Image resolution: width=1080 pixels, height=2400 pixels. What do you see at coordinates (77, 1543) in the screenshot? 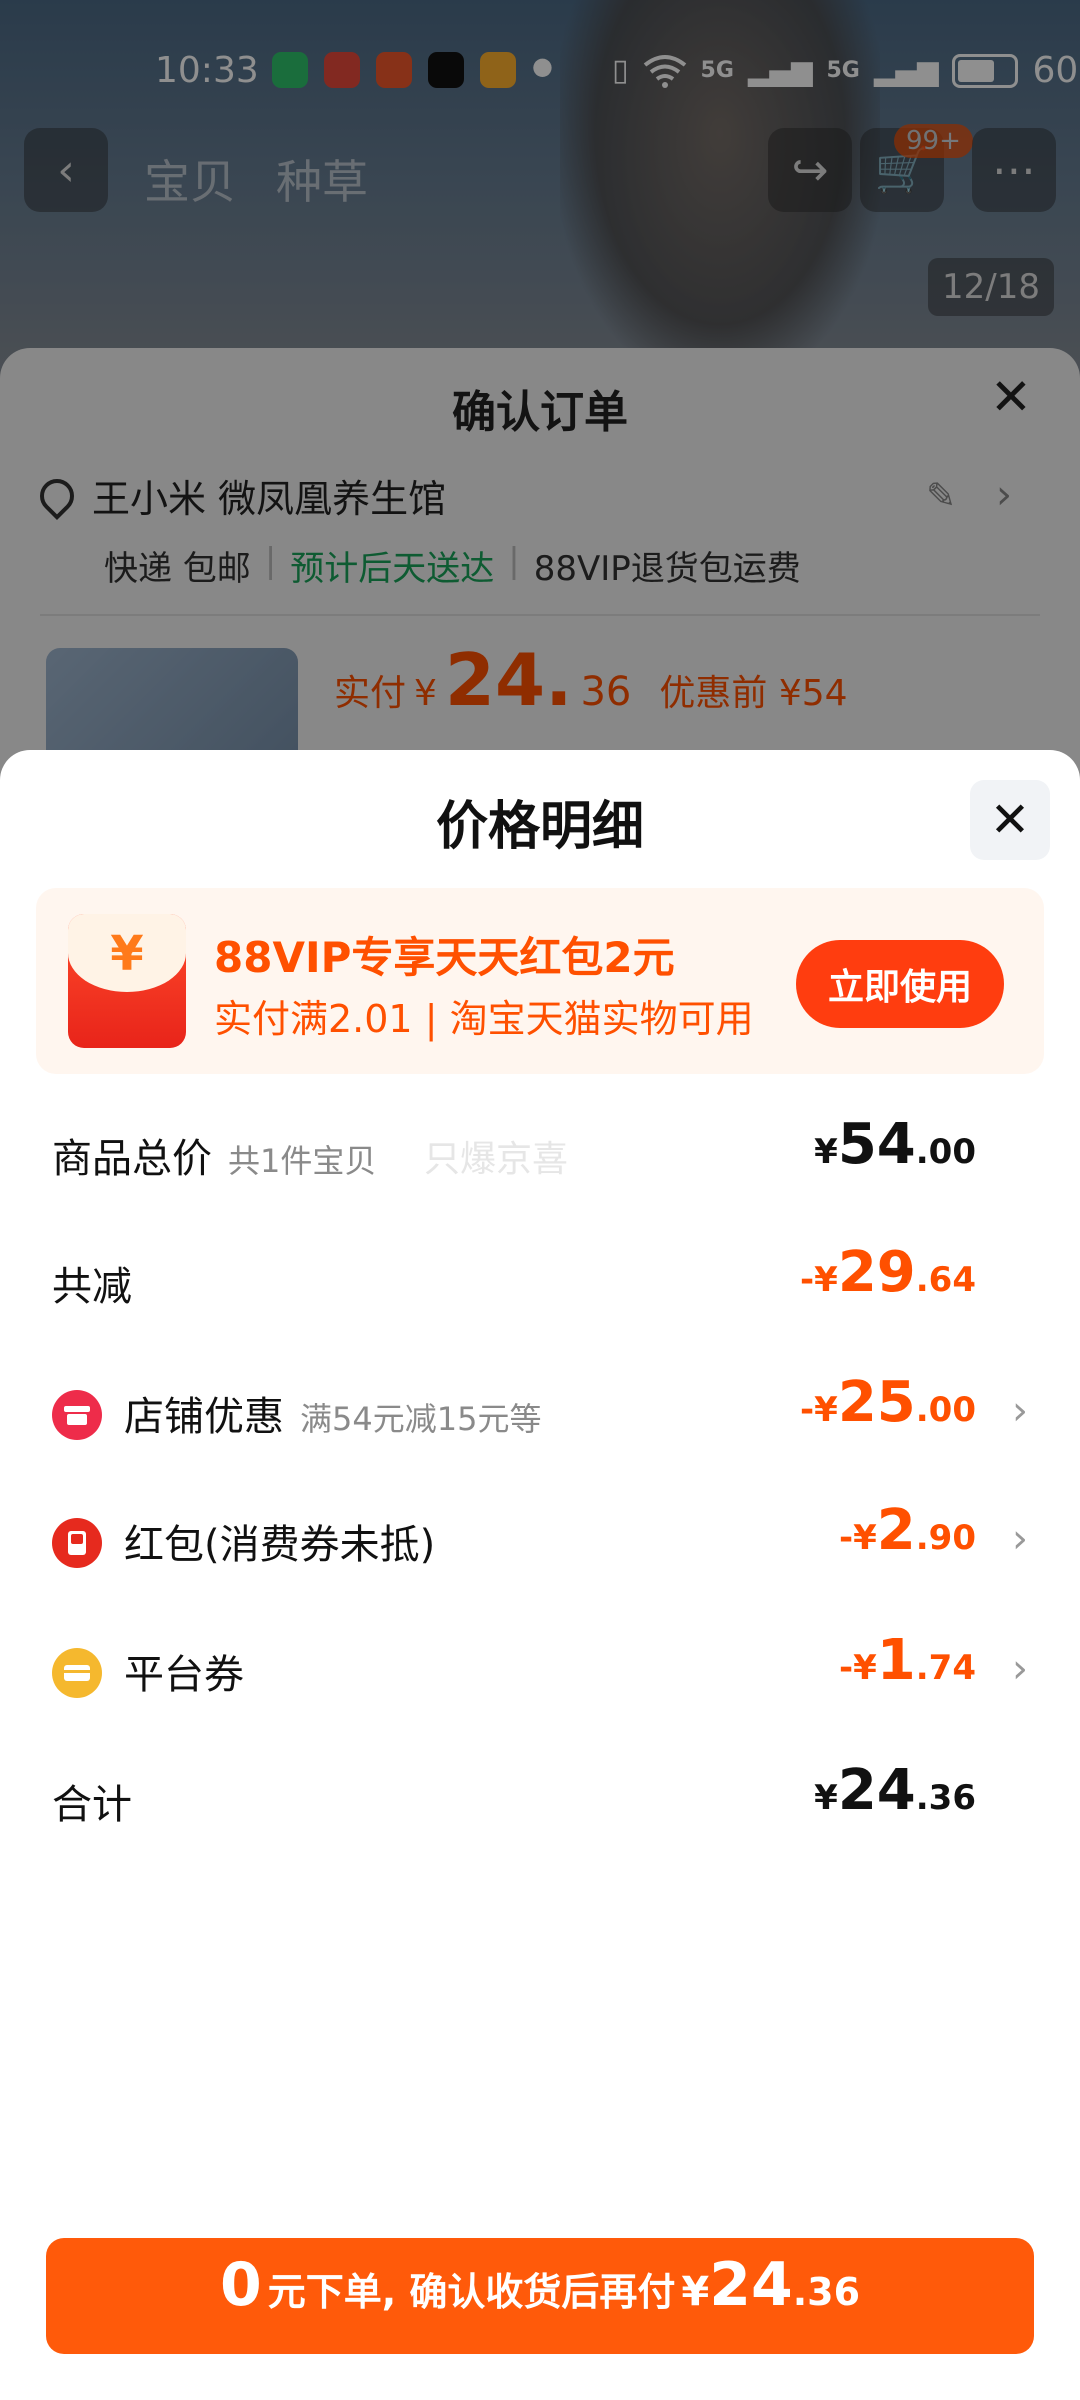
I see `red-envelope-icon` at bounding box center [77, 1543].